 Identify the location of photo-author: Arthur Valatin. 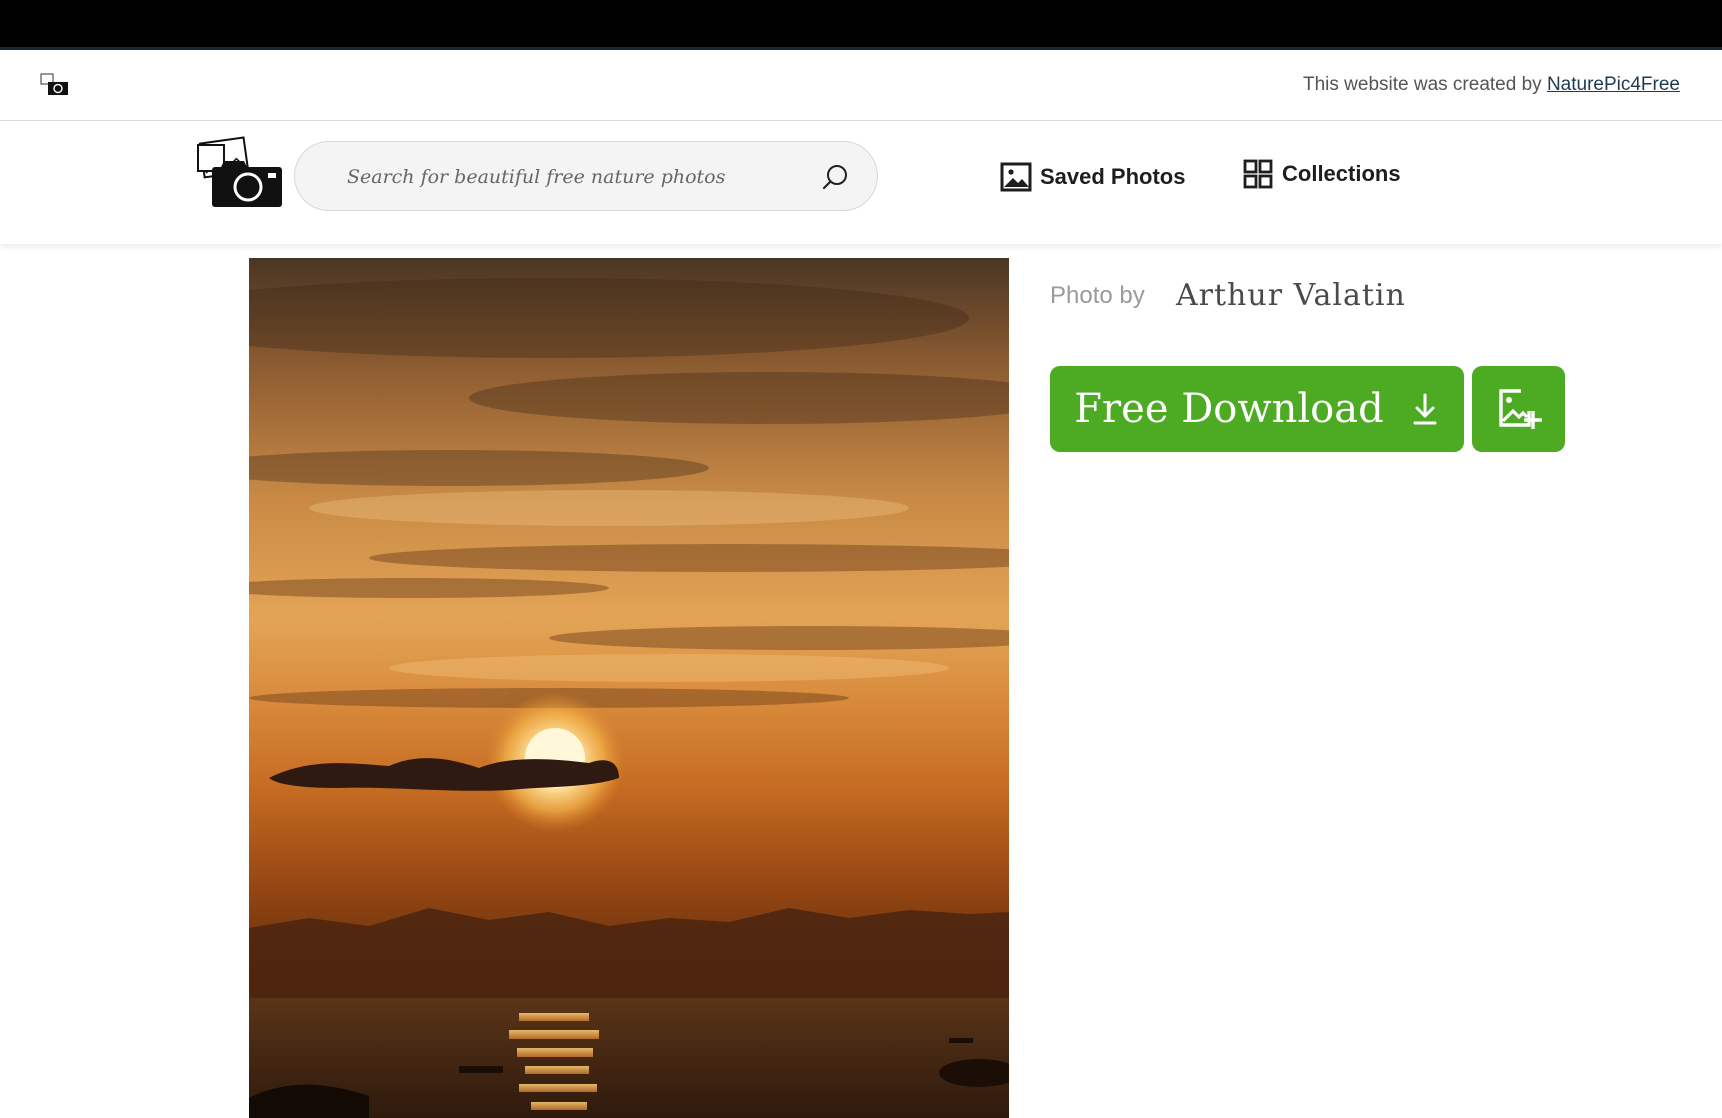
(1291, 295).